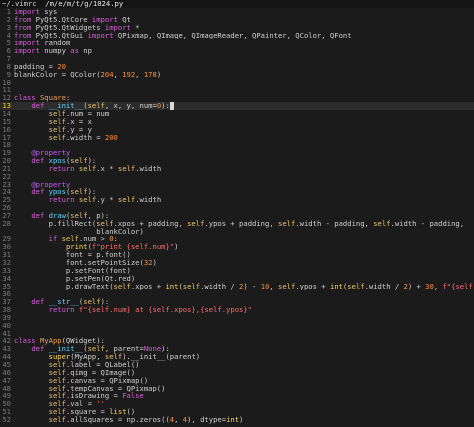 This screenshot has height=427, width=474. I want to click on line-text: self.isDrawing = False, so click(244, 396).